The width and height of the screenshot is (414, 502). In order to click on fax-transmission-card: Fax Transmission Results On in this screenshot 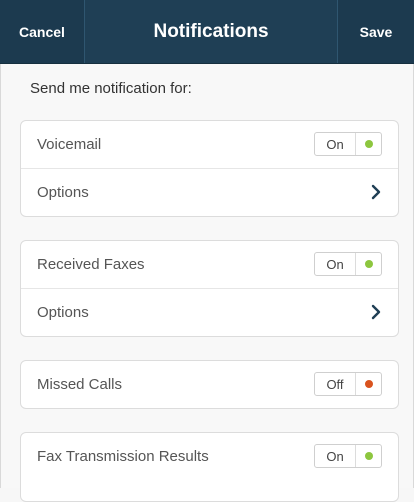, I will do `click(209, 467)`.